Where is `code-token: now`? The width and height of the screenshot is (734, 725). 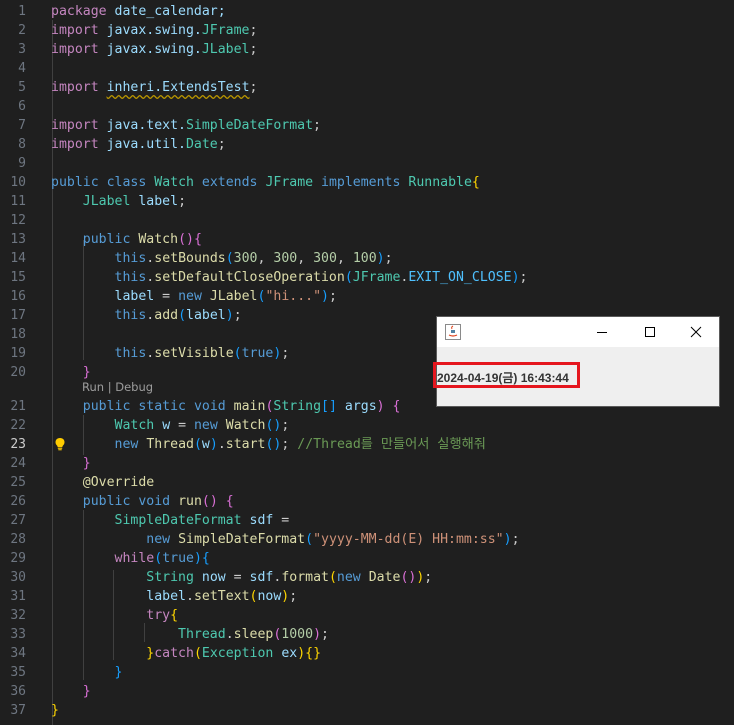
code-token: now is located at coordinates (213, 577).